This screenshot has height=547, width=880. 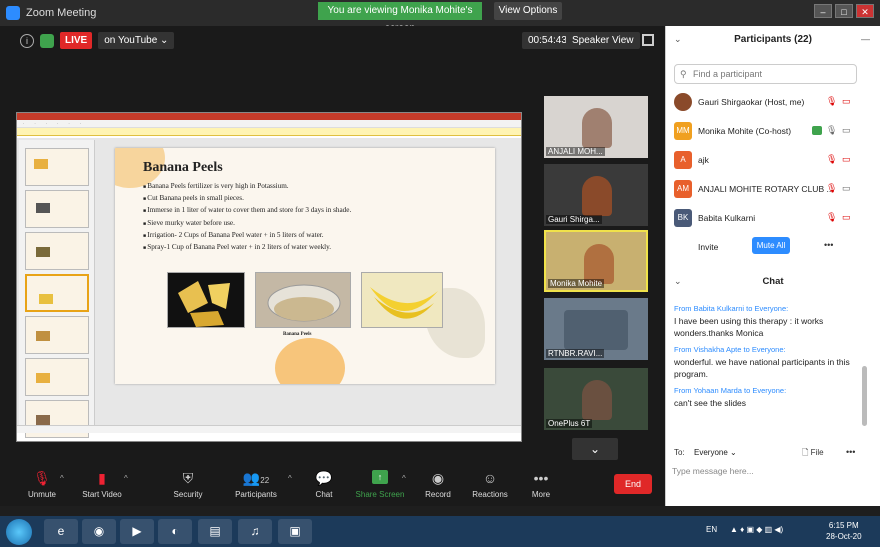 What do you see at coordinates (126, 478) in the screenshot?
I see `video-caret: ^` at bounding box center [126, 478].